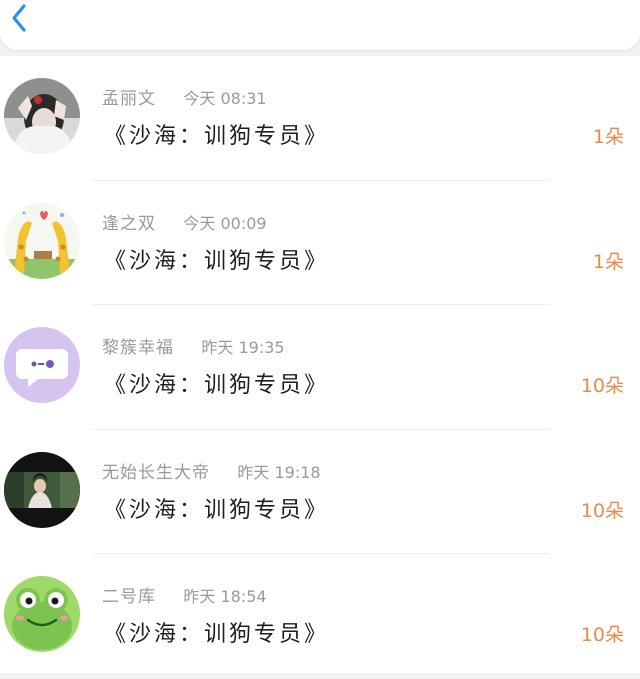  I want to click on message-meta: 孟丽文 今天 08:31, so click(184, 96).